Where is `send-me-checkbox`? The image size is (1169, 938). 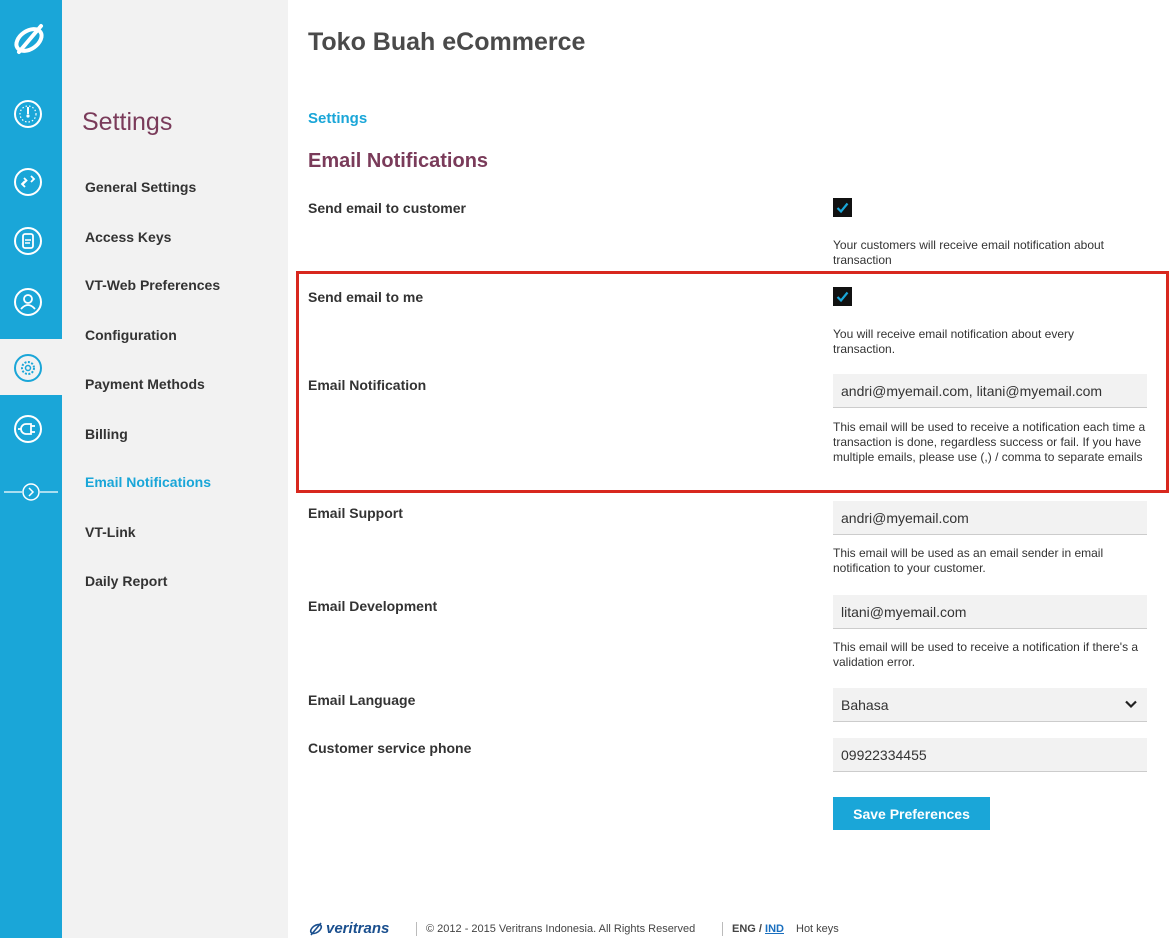 send-me-checkbox is located at coordinates (842, 296).